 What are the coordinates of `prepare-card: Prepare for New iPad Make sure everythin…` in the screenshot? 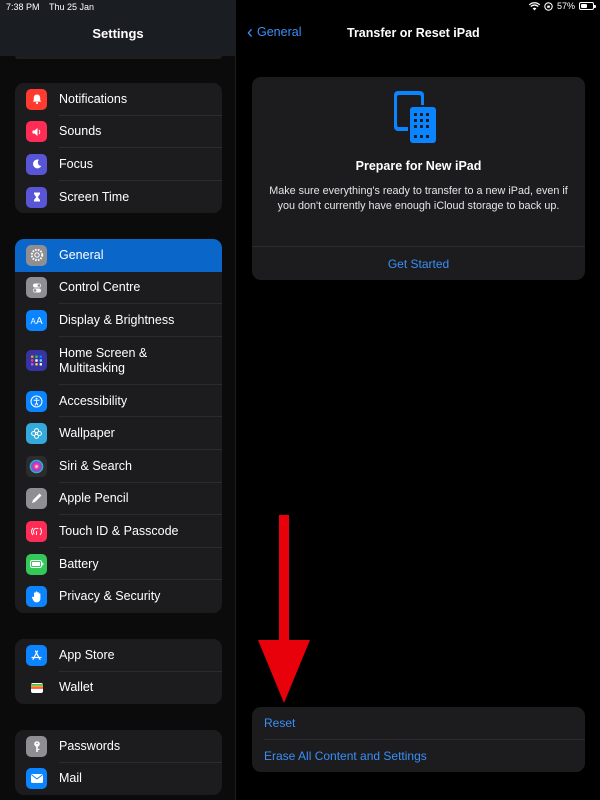 It's located at (418, 178).